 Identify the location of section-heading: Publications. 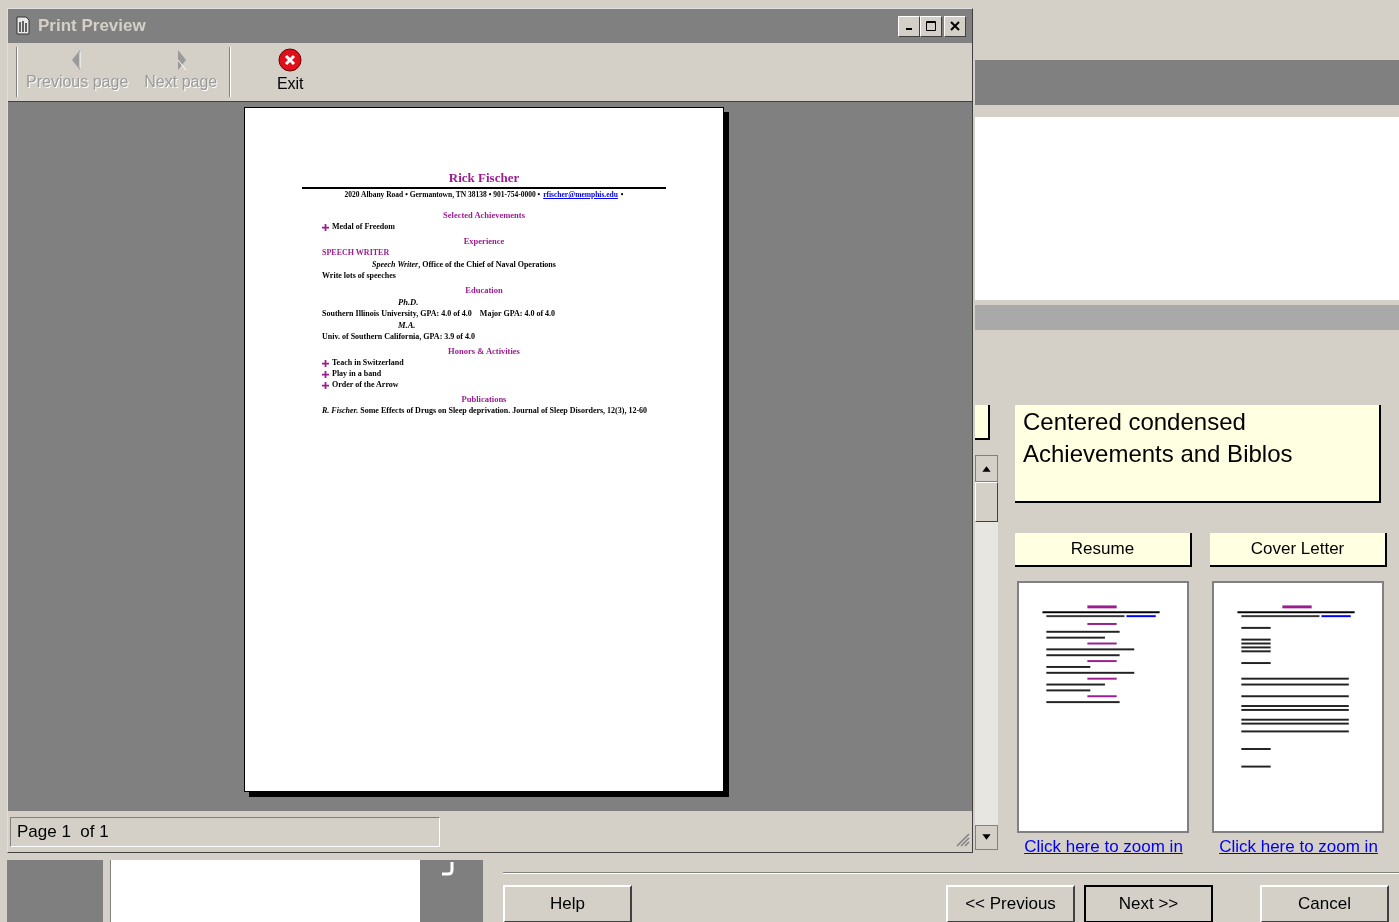
(484, 399).